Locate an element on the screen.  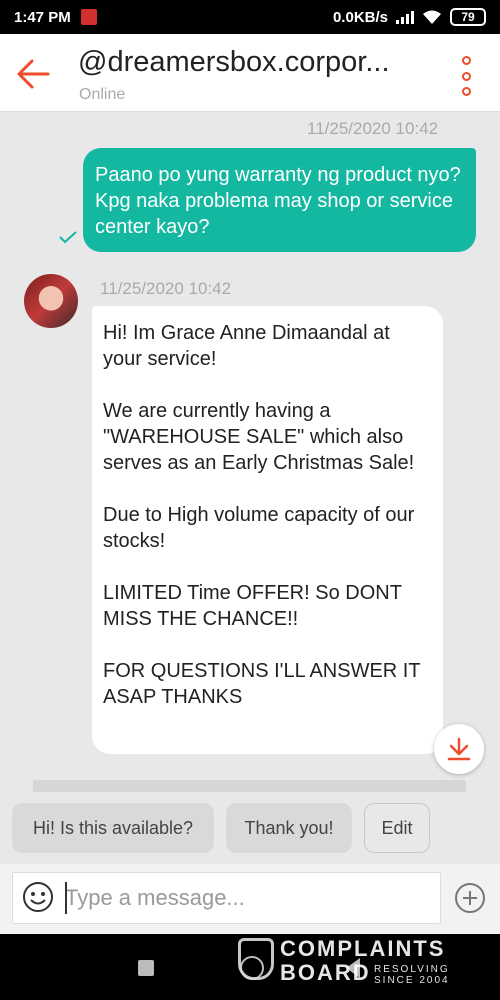
download-arrow-icon is located at coordinates (459, 749).